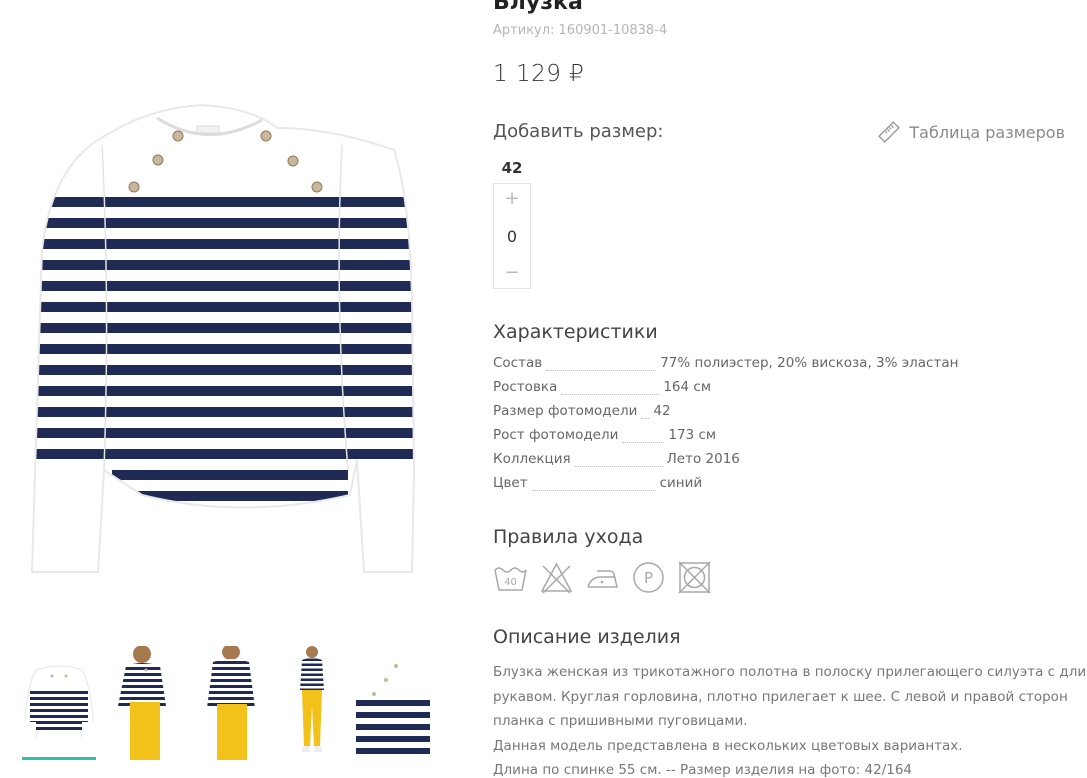 This screenshot has width=1087, height=778. I want to click on iron-low-icon, so click(602, 579).